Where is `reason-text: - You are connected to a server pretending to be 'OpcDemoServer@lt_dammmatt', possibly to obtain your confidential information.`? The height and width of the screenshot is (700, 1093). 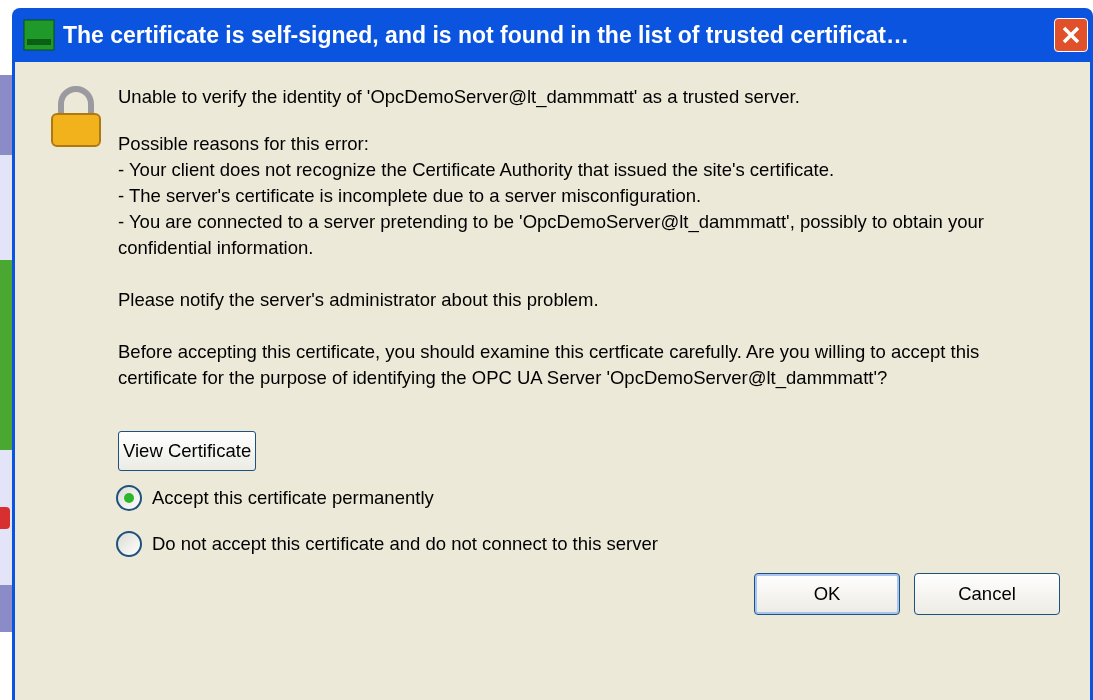 reason-text: - You are connected to a server pretending to be 'OpcDemoServer@lt_dammmatt', possibly to obtain your confidential information. is located at coordinates (551, 235).